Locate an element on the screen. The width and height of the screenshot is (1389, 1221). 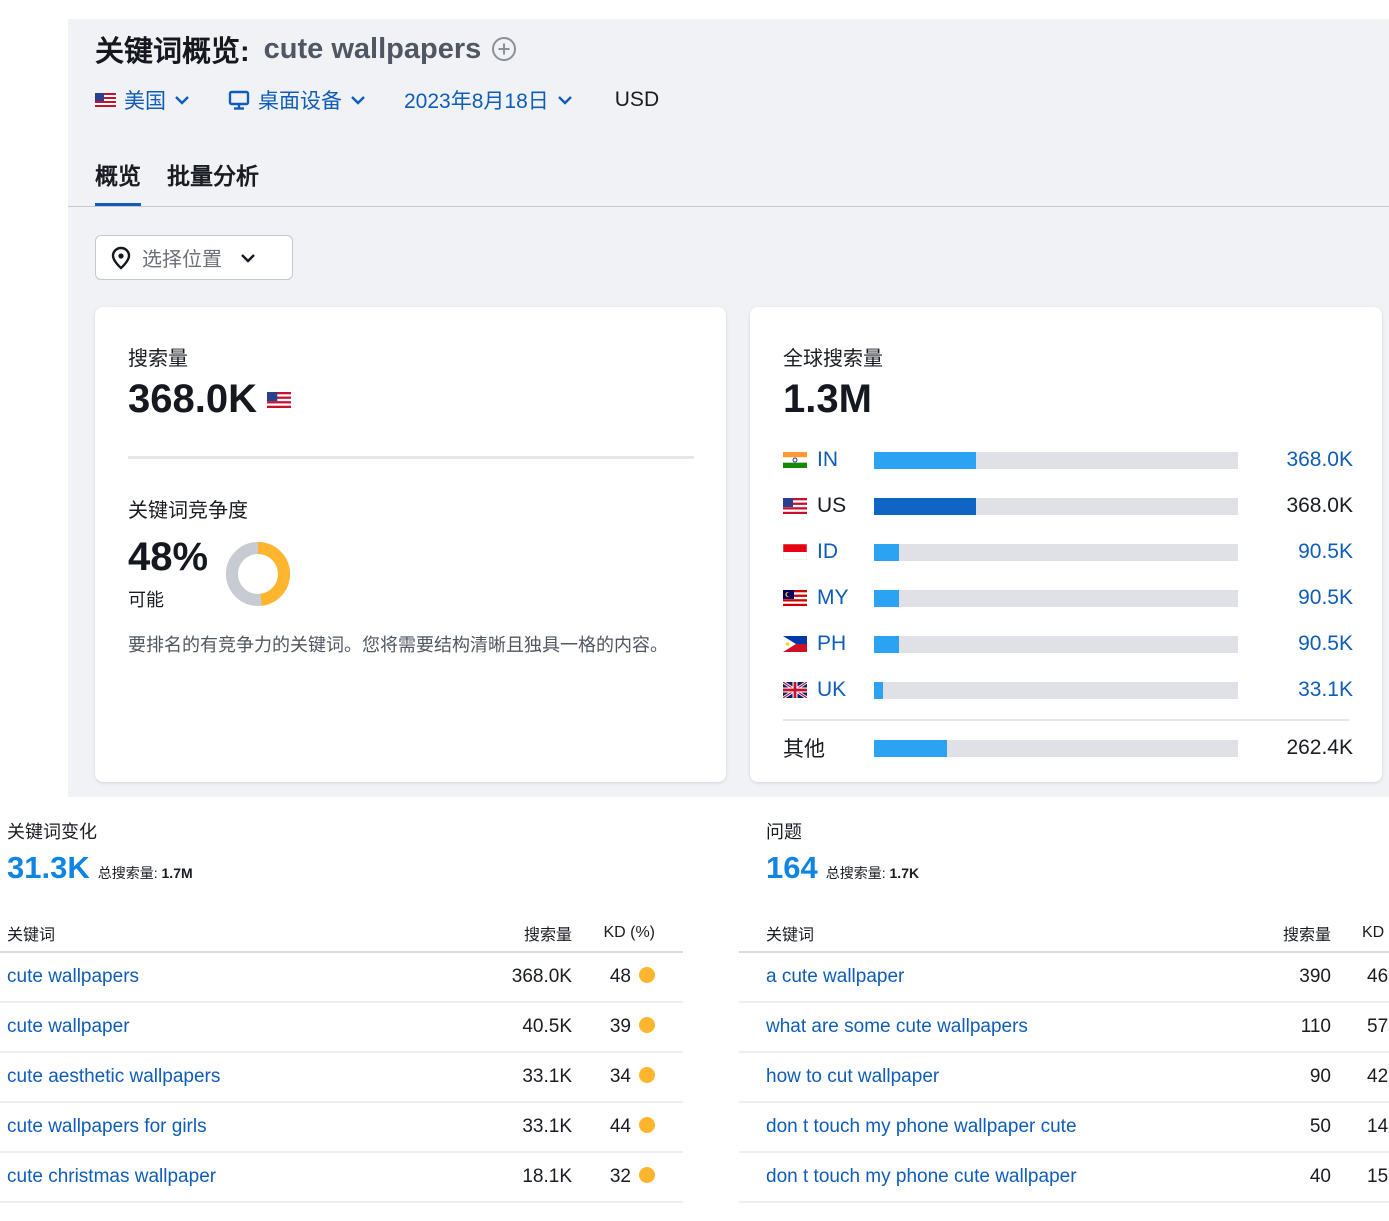
country-volume: 368.0K is located at coordinates (1319, 460).